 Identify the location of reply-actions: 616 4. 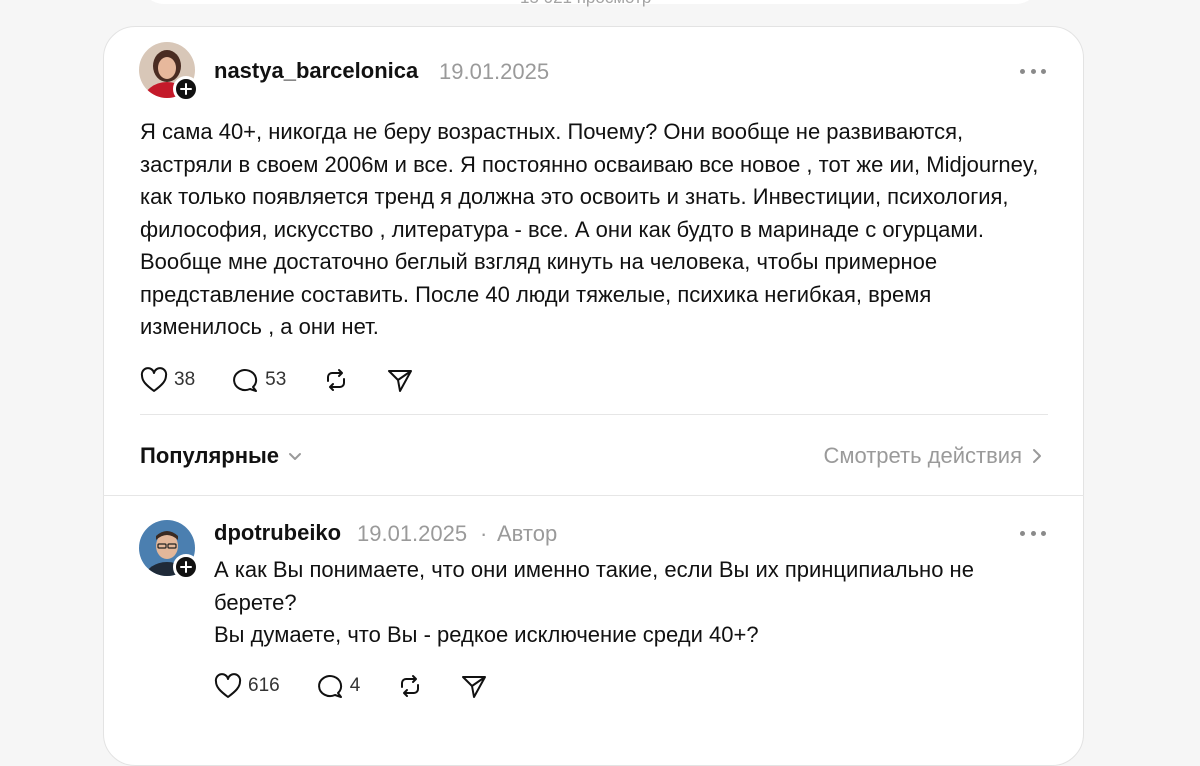
(369, 686).